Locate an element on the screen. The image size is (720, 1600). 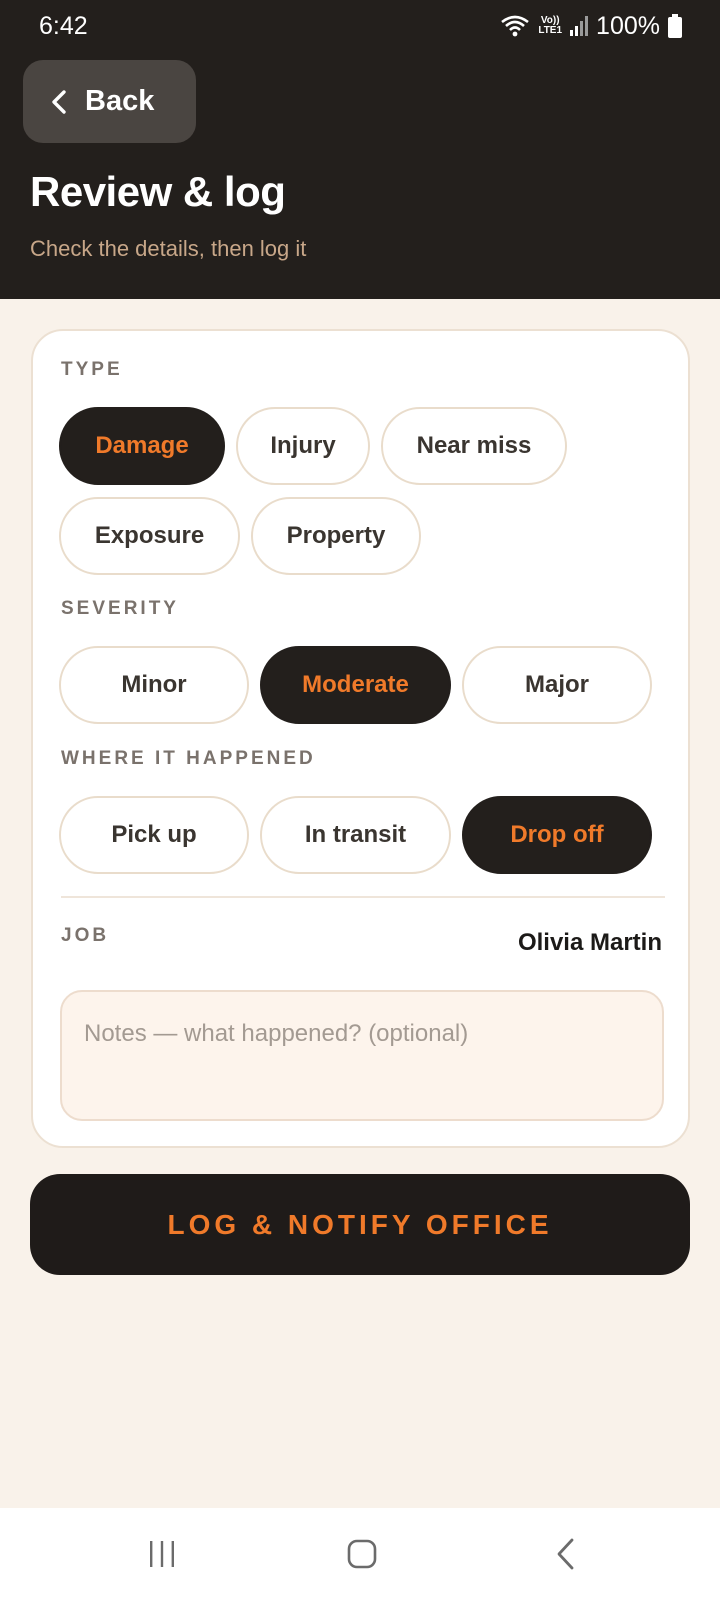
wifi-icon is located at coordinates (515, 26).